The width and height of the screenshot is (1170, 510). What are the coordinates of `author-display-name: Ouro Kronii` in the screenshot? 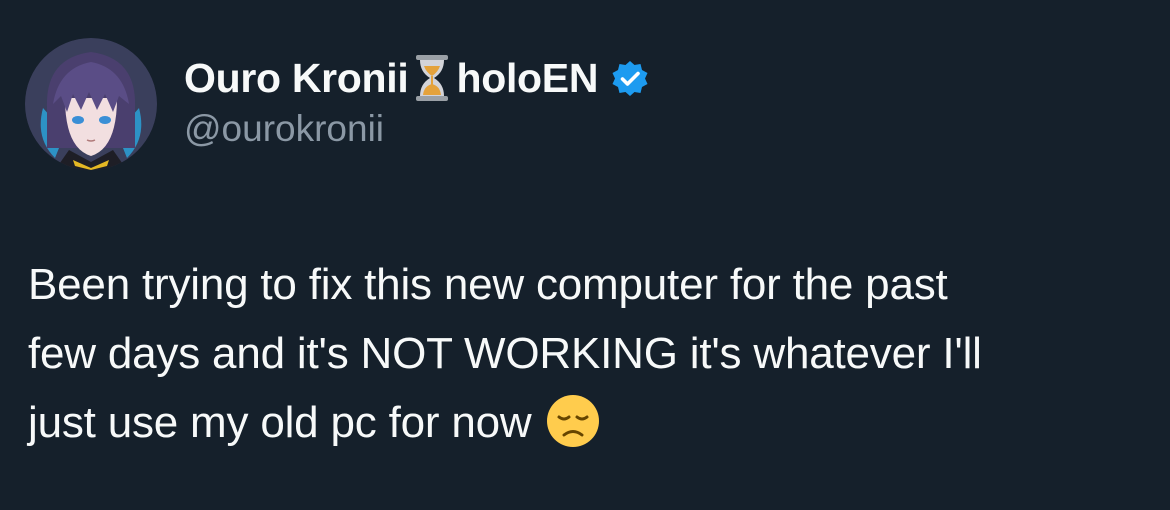 It's located at (296, 78).